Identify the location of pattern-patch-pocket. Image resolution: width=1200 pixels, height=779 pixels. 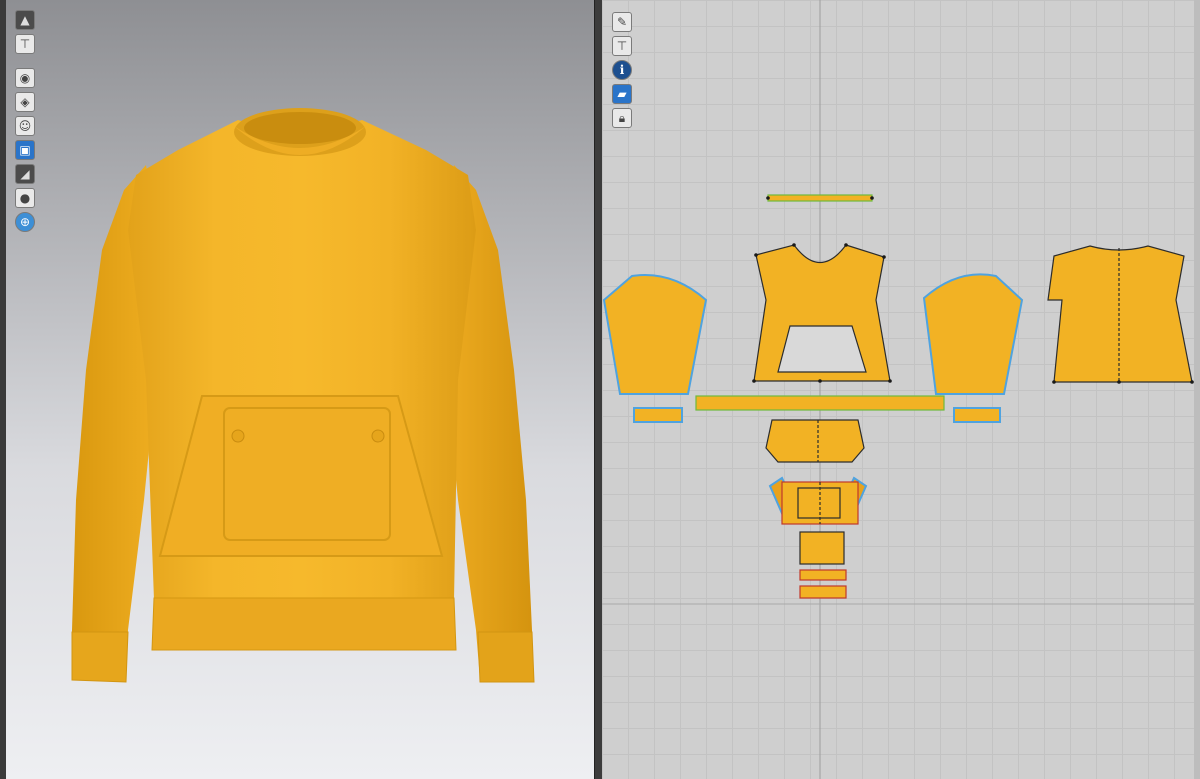
(822, 548).